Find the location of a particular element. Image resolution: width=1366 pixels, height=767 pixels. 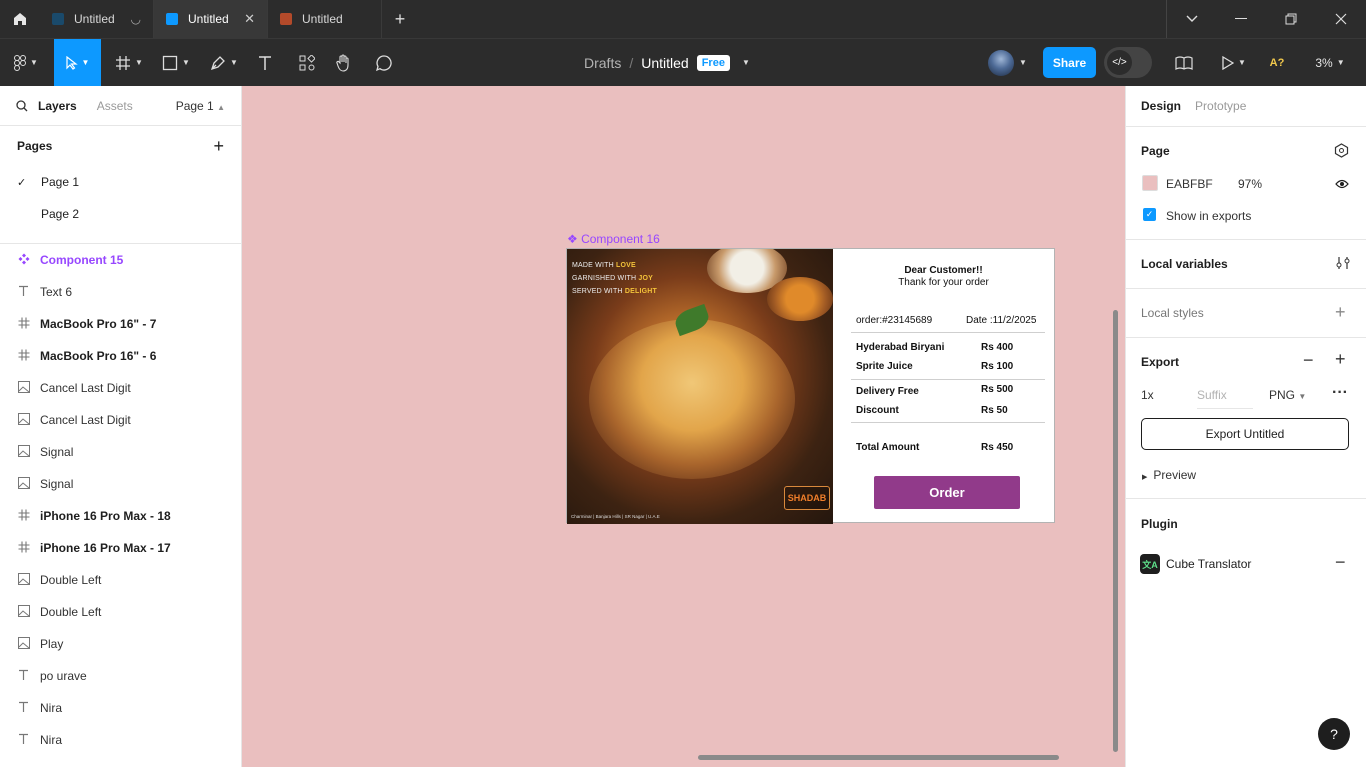

image-icon is located at coordinates (29, 580).